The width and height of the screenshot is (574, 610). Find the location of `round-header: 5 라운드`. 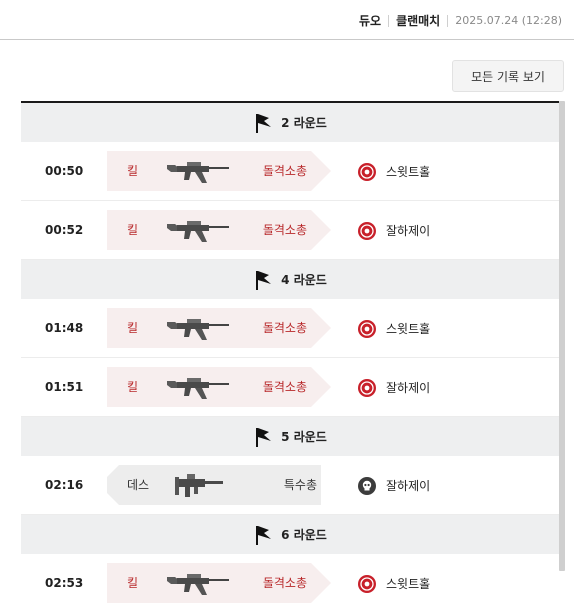

round-header: 5 라운드 is located at coordinates (290, 436).